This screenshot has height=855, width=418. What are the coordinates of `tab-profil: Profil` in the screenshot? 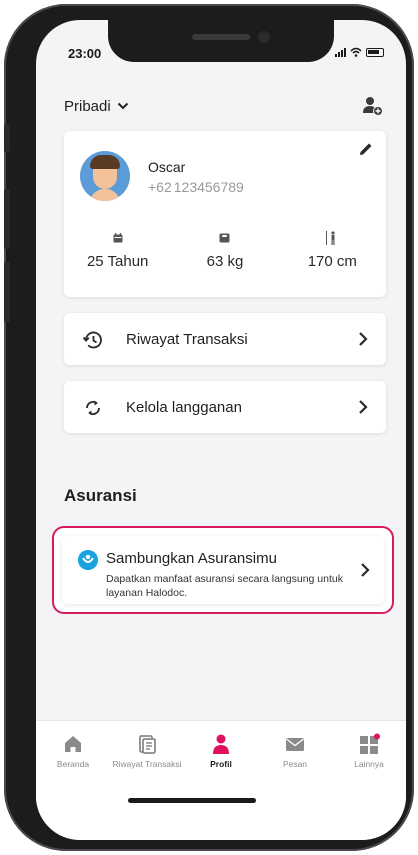 It's located at (221, 751).